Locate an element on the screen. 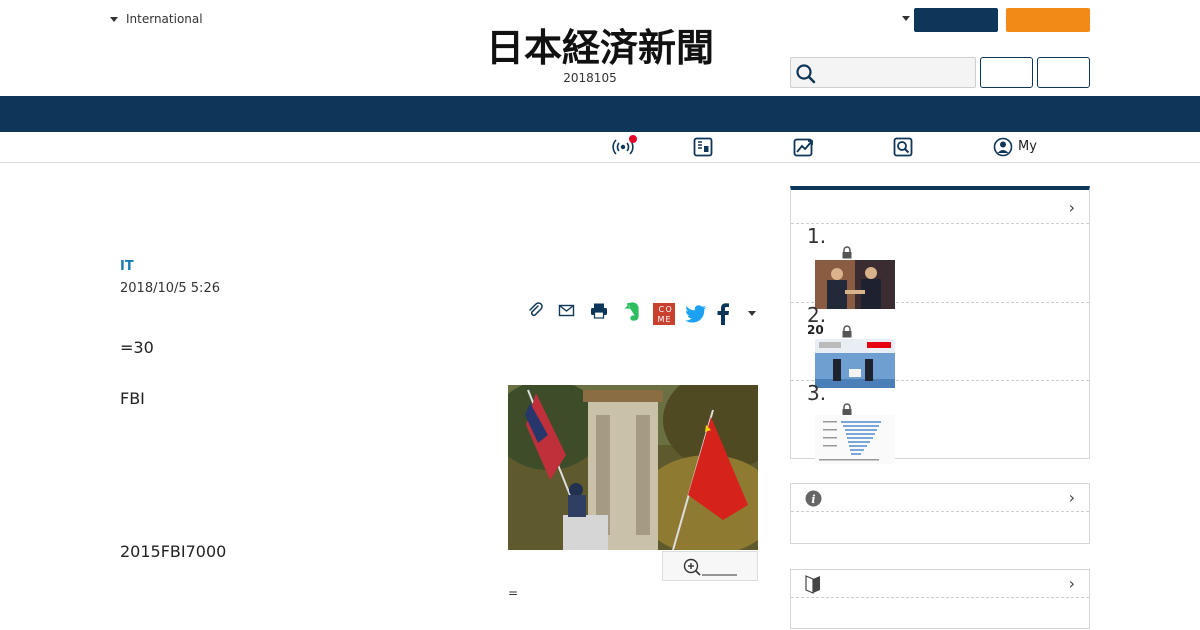  svg-text: E is located at coordinates (668, 319).